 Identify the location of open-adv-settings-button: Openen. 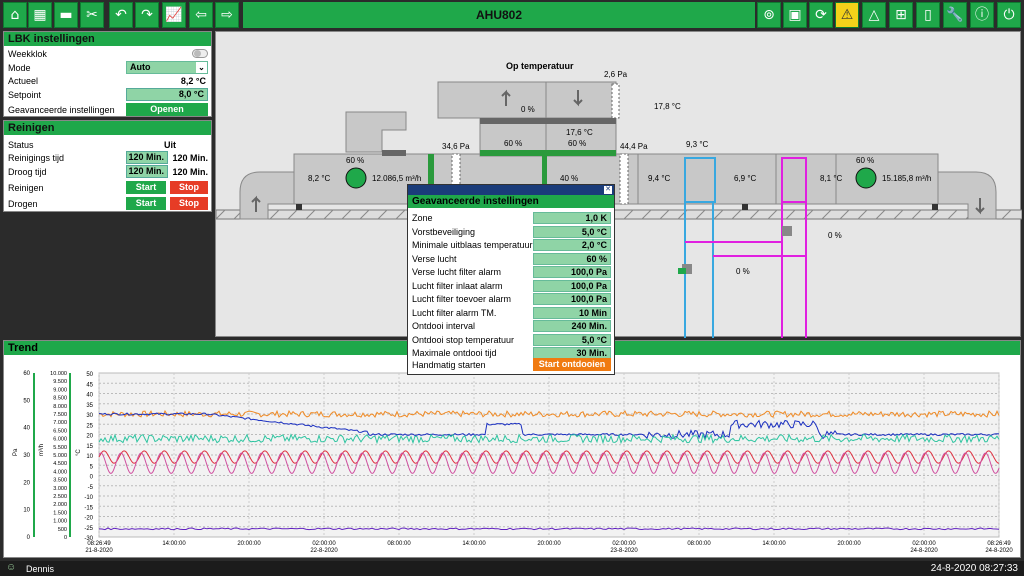
(167, 109).